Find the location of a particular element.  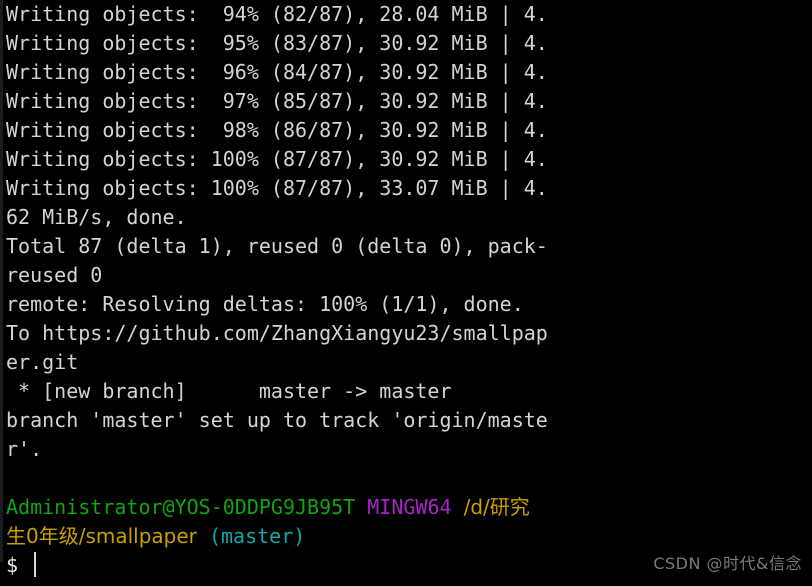

output-line: 62 MiB/s, done. is located at coordinates (96, 217).